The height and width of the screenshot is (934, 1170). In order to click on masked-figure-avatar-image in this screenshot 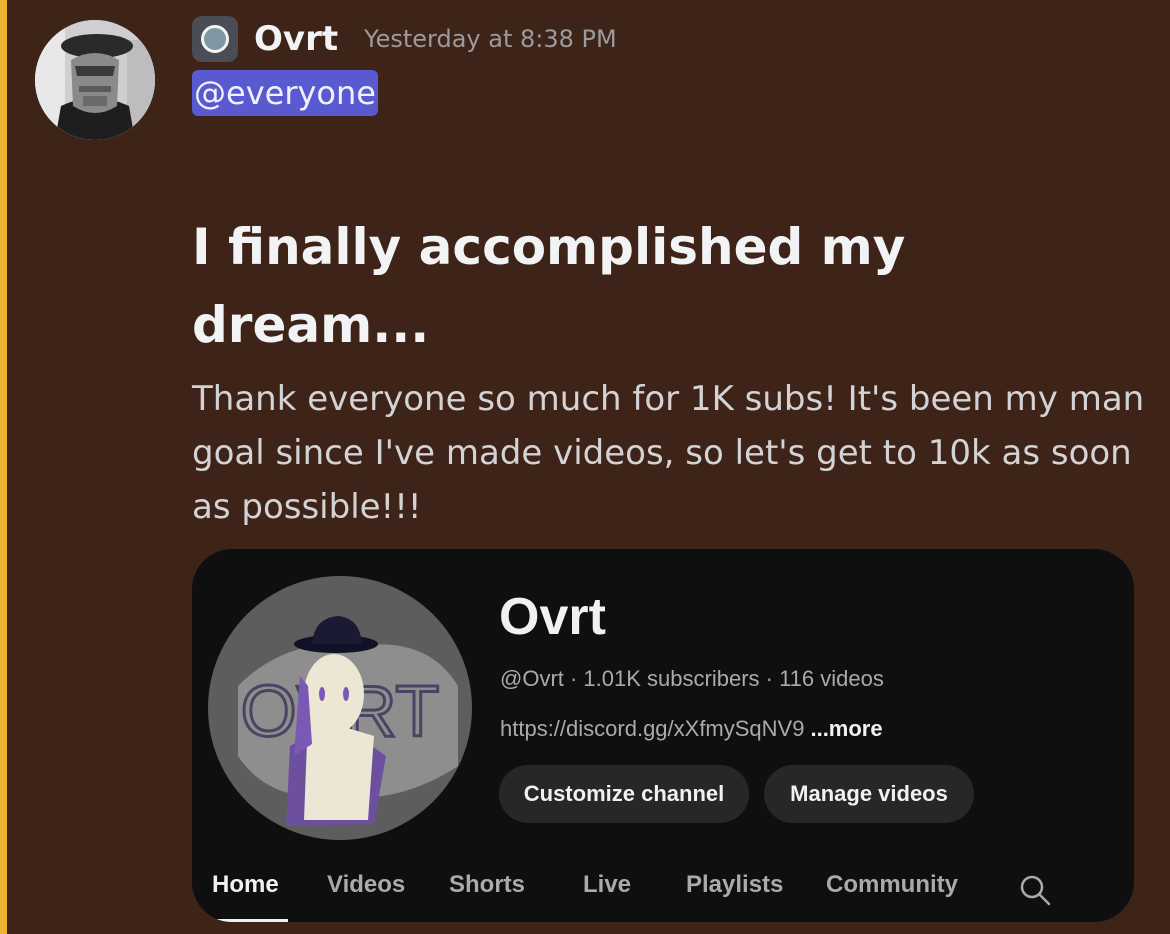, I will do `click(95, 80)`.